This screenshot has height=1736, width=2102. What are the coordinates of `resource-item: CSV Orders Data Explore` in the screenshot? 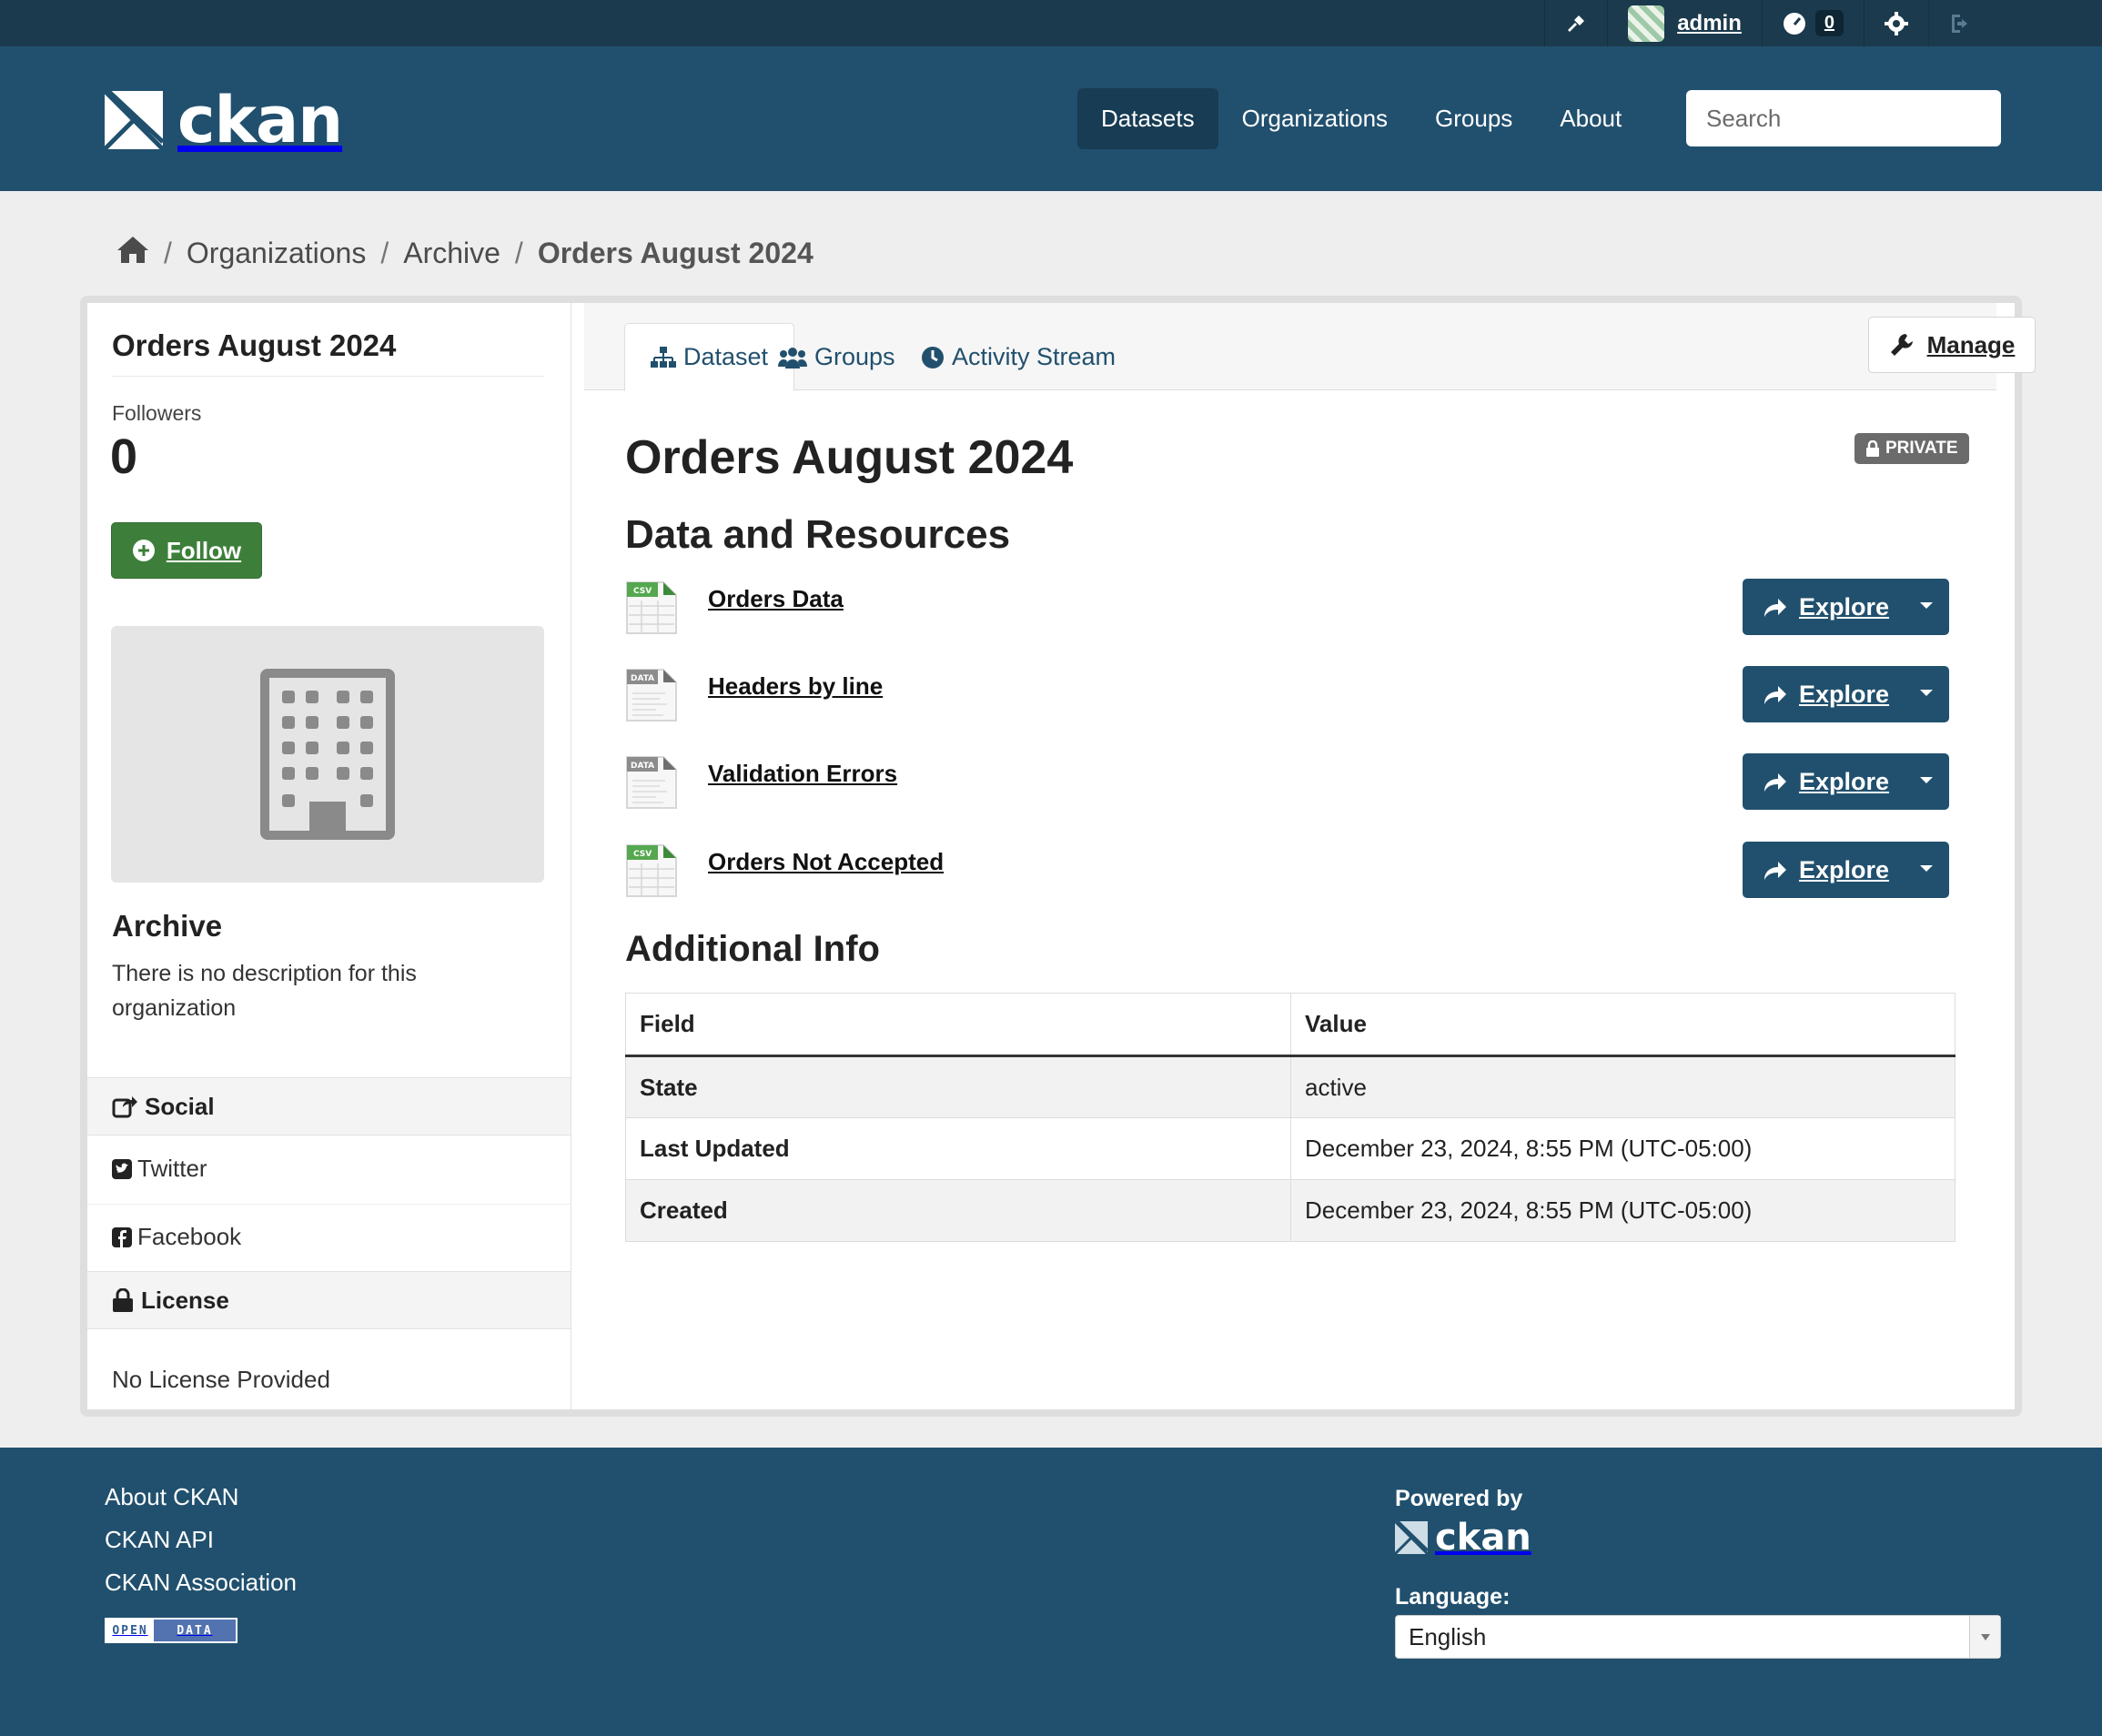 It's located at (1294, 609).